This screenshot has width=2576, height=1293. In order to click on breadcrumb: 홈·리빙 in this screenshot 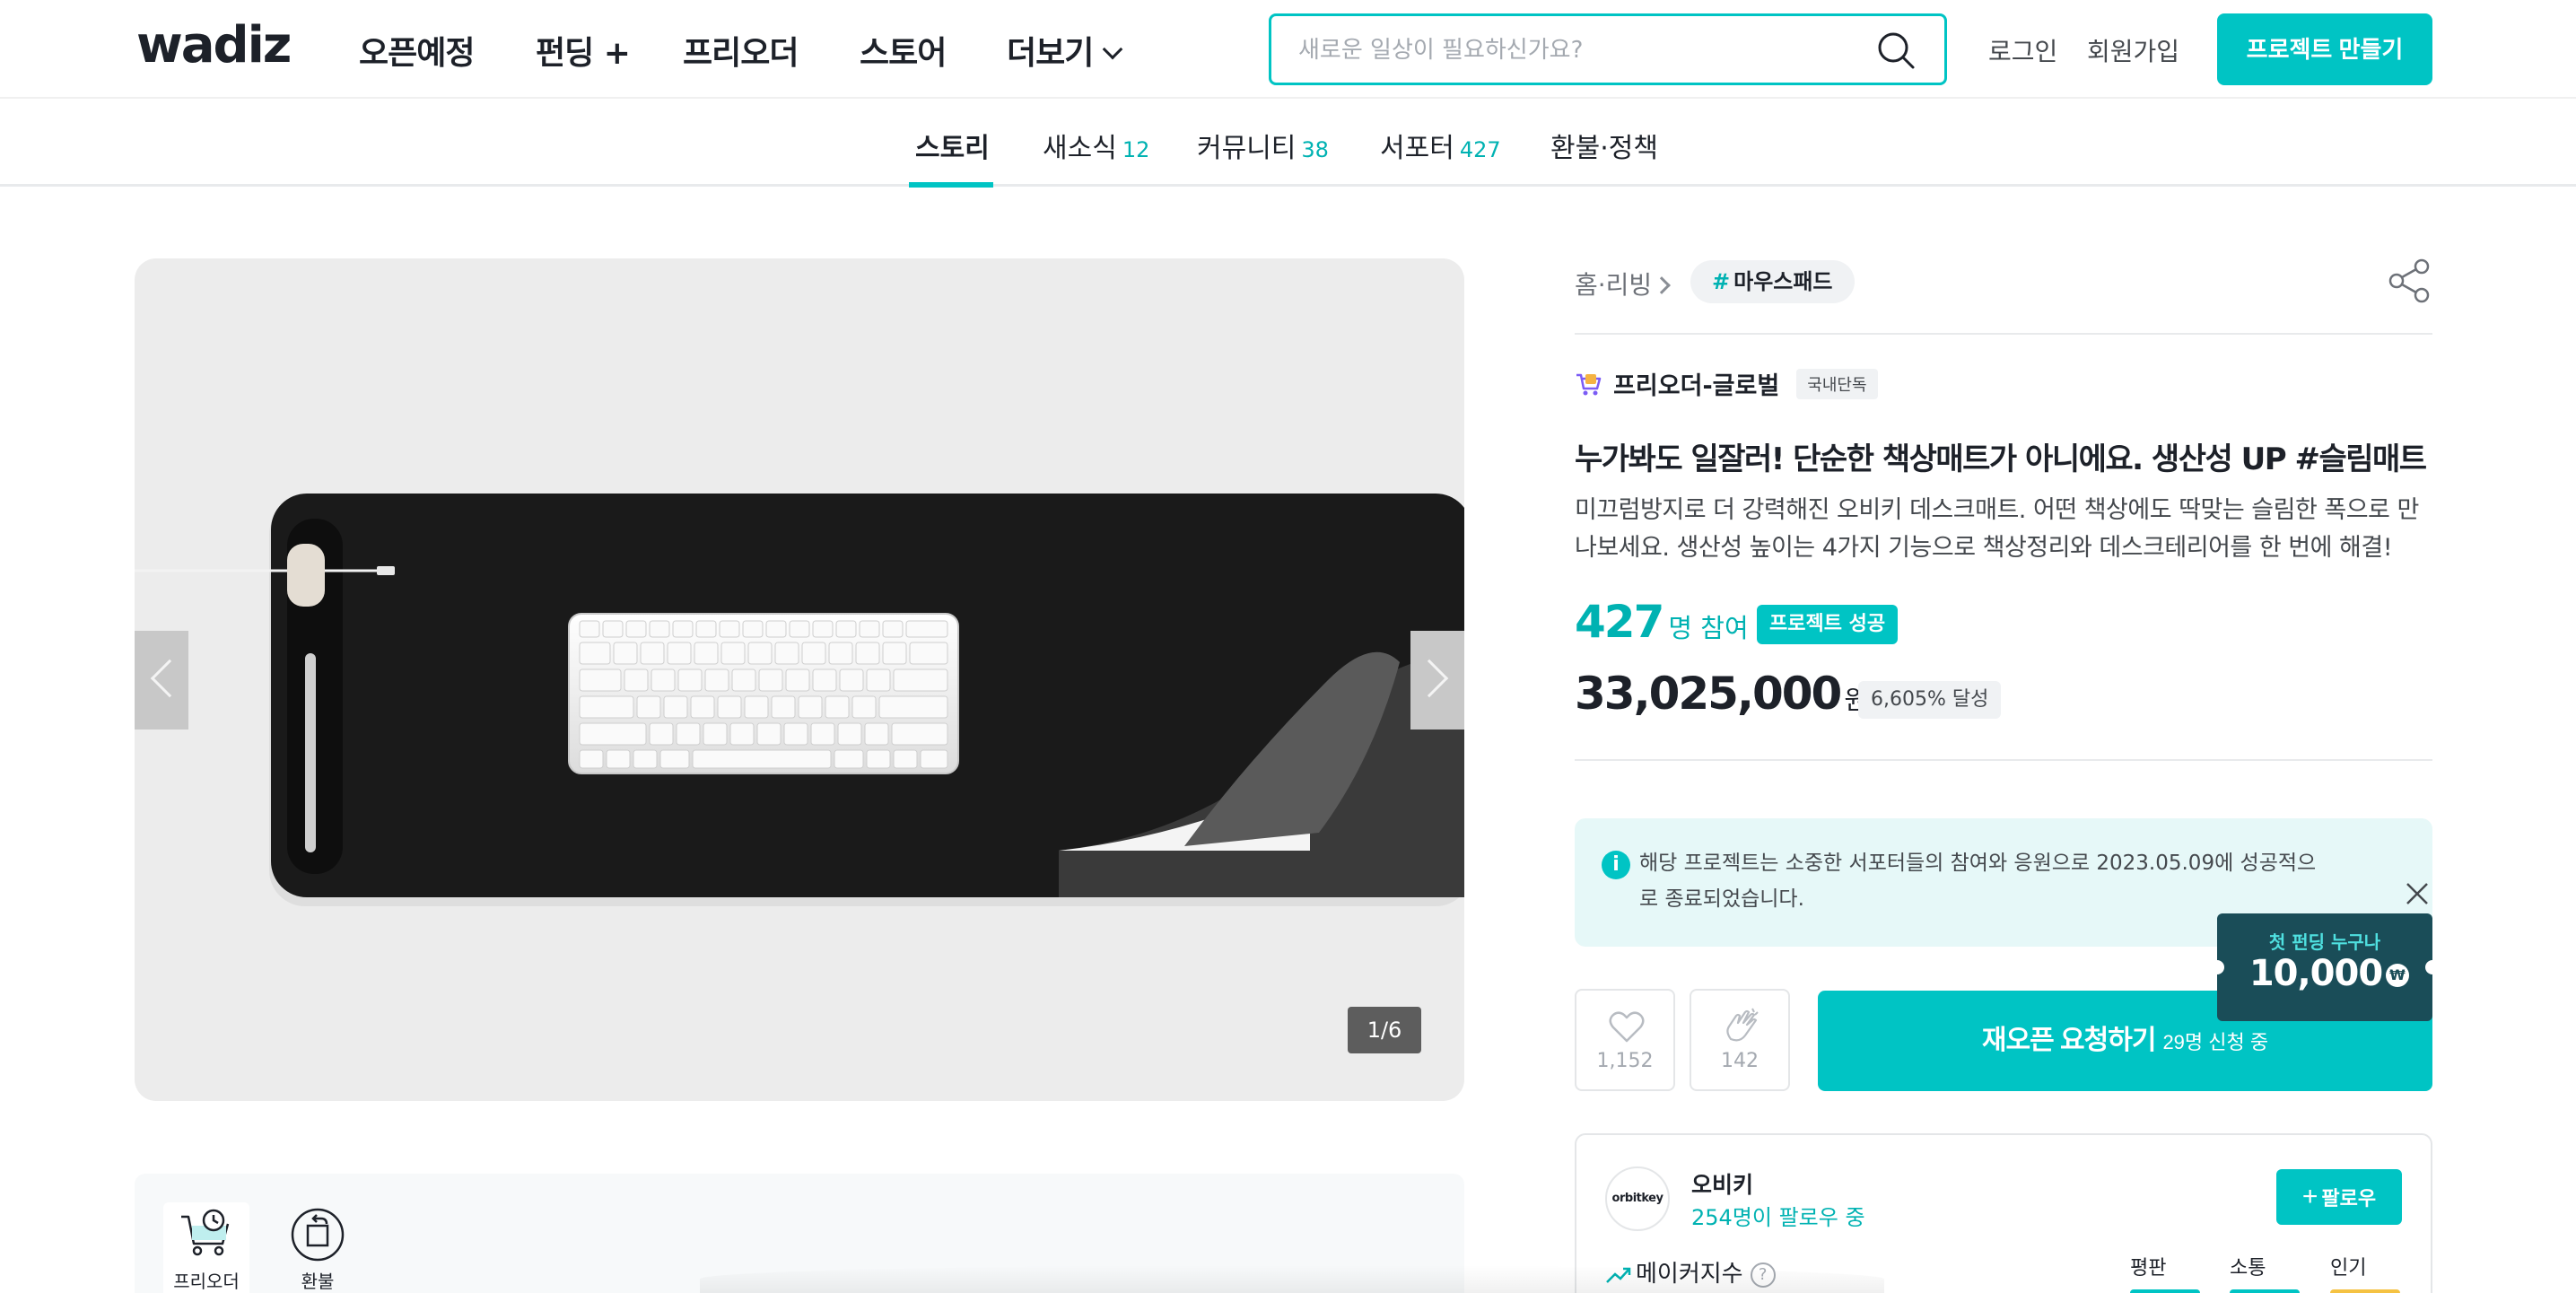, I will do `click(1626, 283)`.